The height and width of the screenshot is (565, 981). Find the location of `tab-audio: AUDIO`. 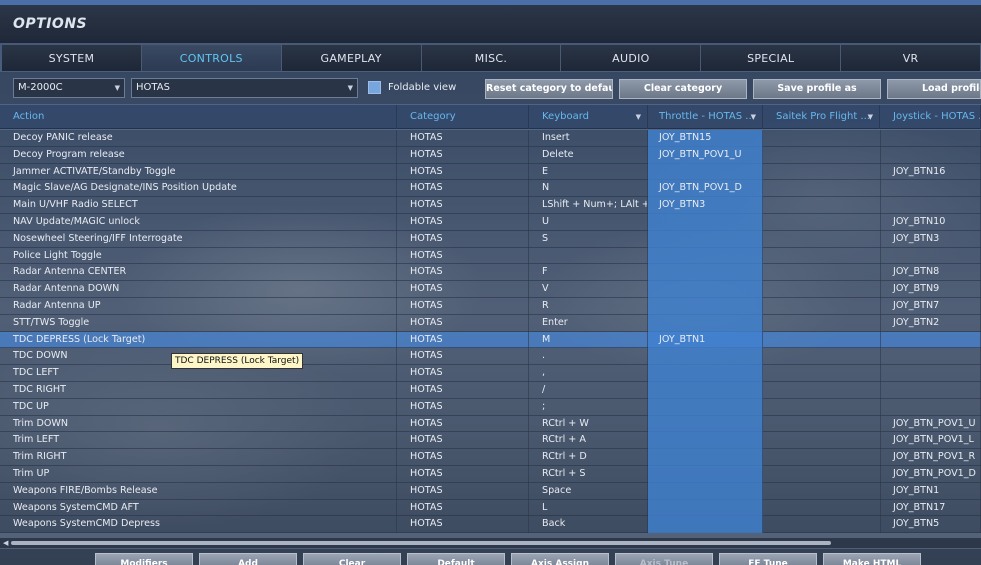

tab-audio: AUDIO is located at coordinates (631, 57).